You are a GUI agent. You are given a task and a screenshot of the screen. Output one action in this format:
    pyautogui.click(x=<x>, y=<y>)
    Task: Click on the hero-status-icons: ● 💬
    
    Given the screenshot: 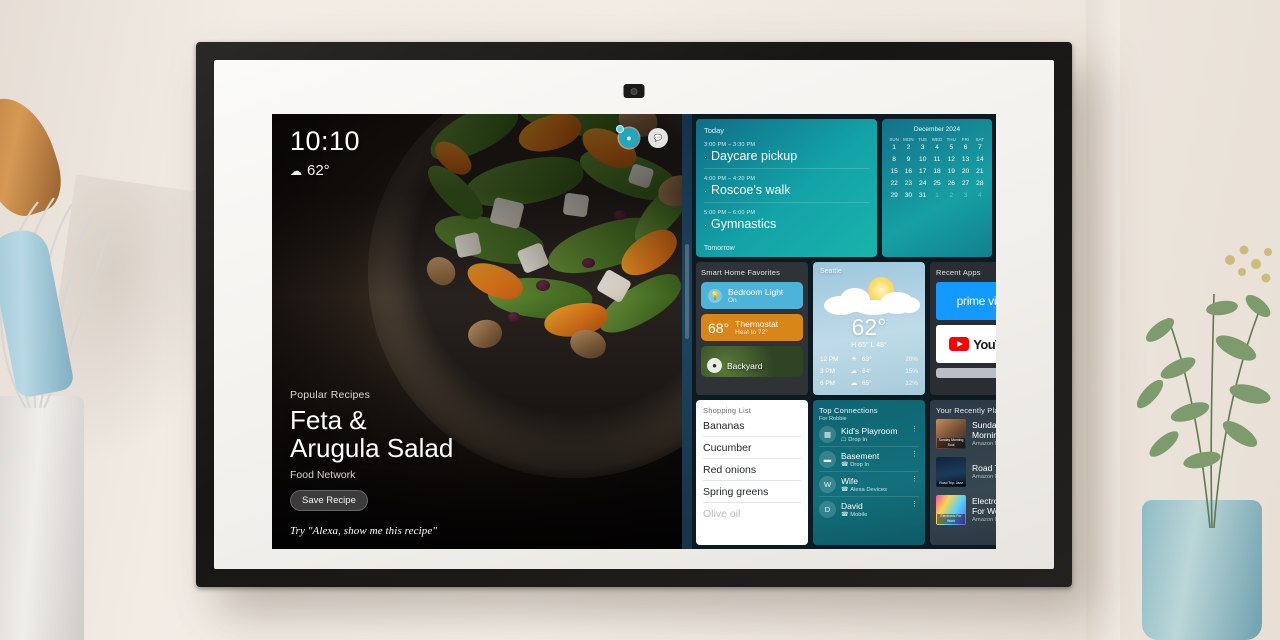 What is the action you would take?
    pyautogui.click(x=642, y=136)
    